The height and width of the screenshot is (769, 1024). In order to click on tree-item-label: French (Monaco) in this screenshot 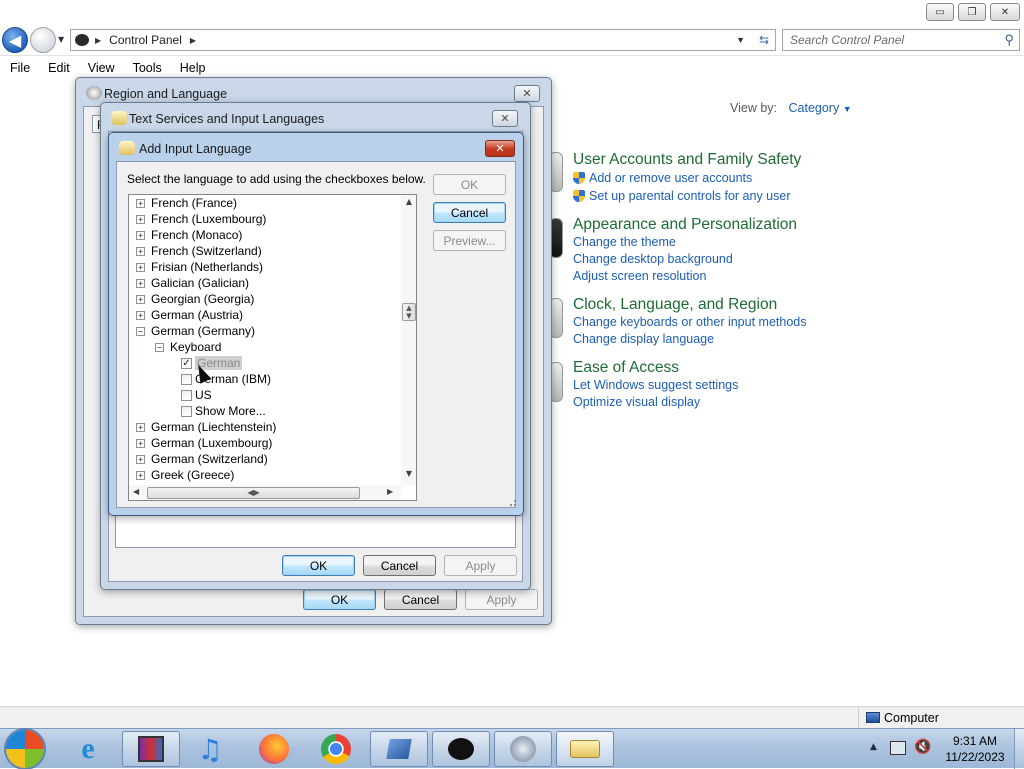, I will do `click(196, 235)`.